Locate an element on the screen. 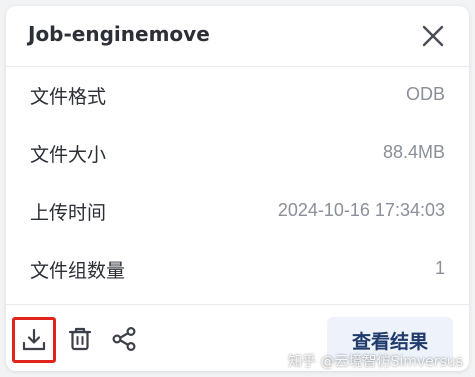 This screenshot has width=475, height=377. detail-row-format: 文件格式 ODB is located at coordinates (237, 95).